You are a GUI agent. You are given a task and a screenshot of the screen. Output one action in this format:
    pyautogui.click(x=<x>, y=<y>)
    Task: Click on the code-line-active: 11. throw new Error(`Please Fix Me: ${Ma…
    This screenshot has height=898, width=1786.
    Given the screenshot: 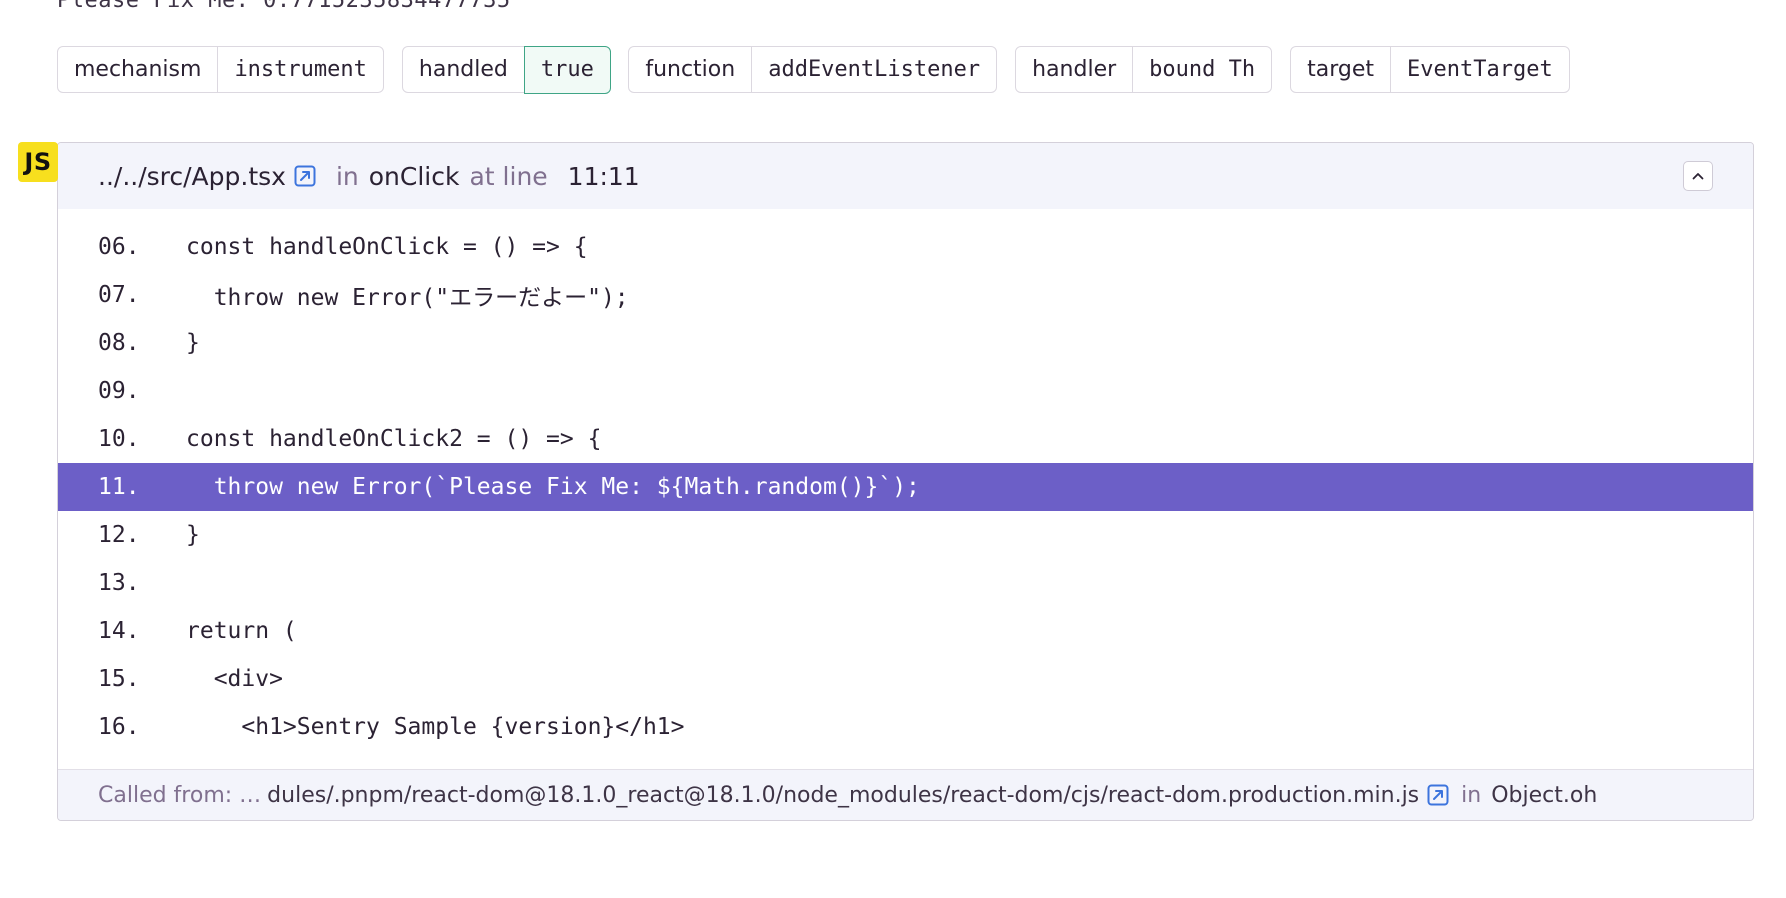 What is the action you would take?
    pyautogui.click(x=905, y=487)
    